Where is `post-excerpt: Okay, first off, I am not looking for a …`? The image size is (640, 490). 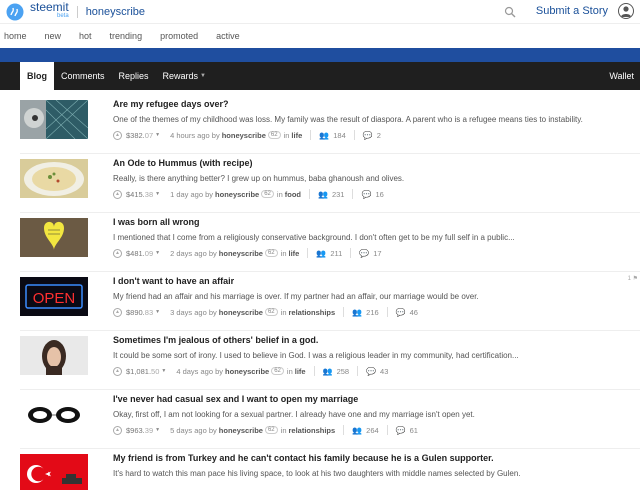 post-excerpt: Okay, first off, I am not looking for a … is located at coordinates (376, 414).